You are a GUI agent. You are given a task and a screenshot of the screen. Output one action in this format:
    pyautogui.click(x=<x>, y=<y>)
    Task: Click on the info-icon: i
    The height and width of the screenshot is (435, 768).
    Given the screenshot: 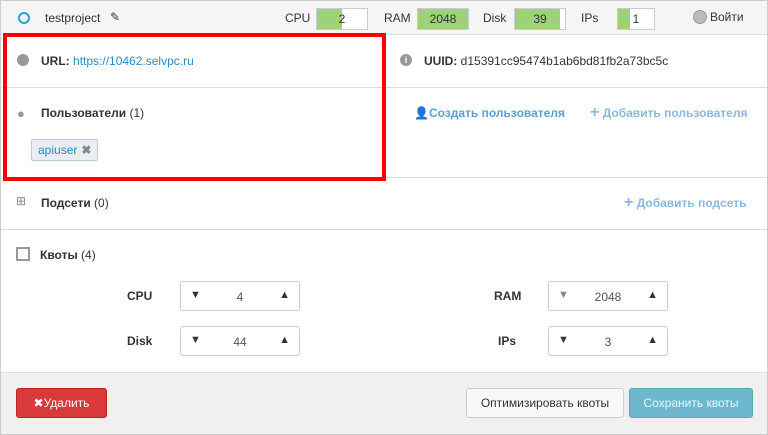 What is the action you would take?
    pyautogui.click(x=406, y=60)
    